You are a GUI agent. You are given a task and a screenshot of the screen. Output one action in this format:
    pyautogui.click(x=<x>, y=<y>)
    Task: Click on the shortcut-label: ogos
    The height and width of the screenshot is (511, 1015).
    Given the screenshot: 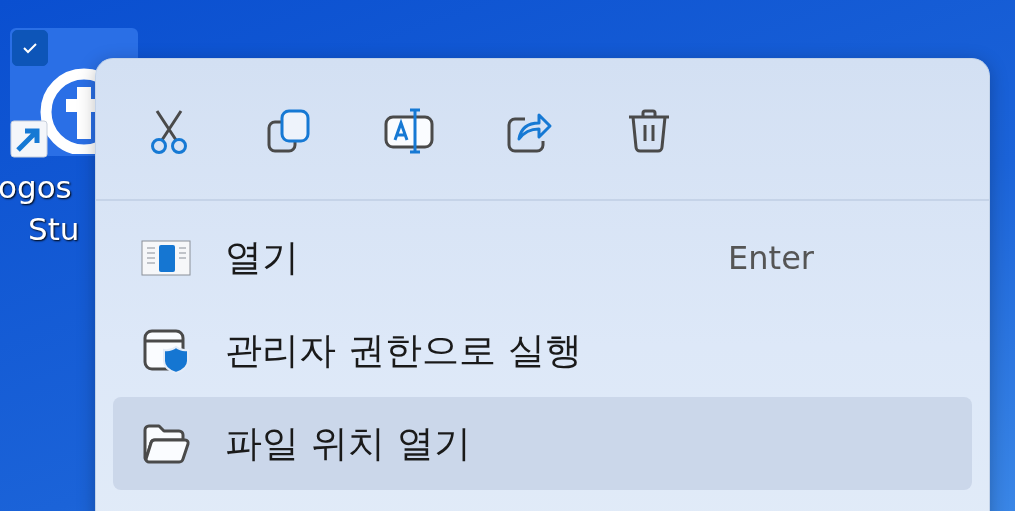 What is the action you would take?
    pyautogui.click(x=36, y=187)
    